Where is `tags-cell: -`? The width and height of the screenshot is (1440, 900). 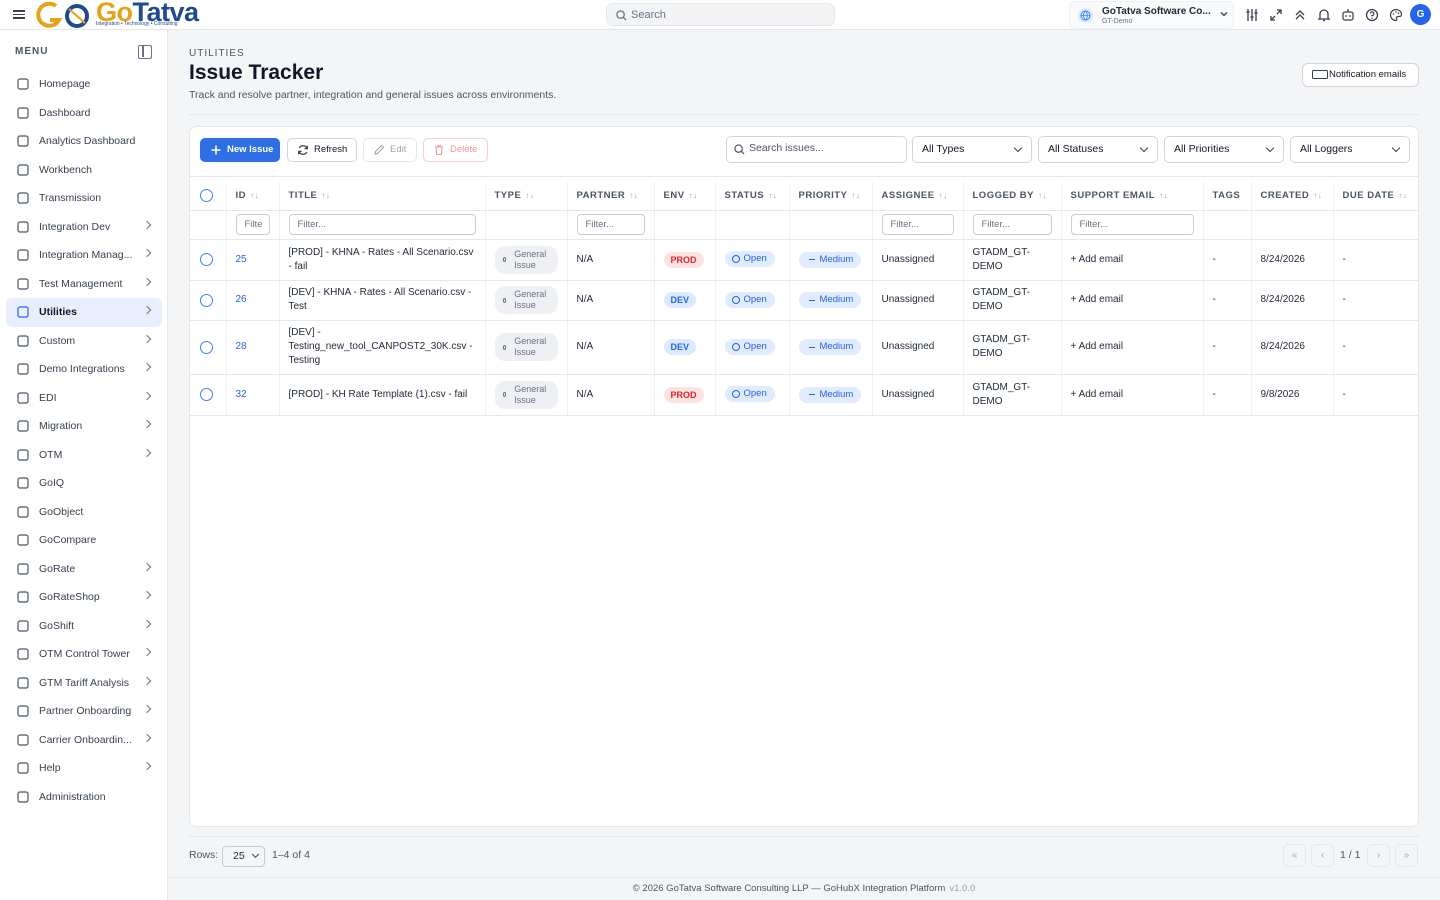
tags-cell: - is located at coordinates (1227, 347).